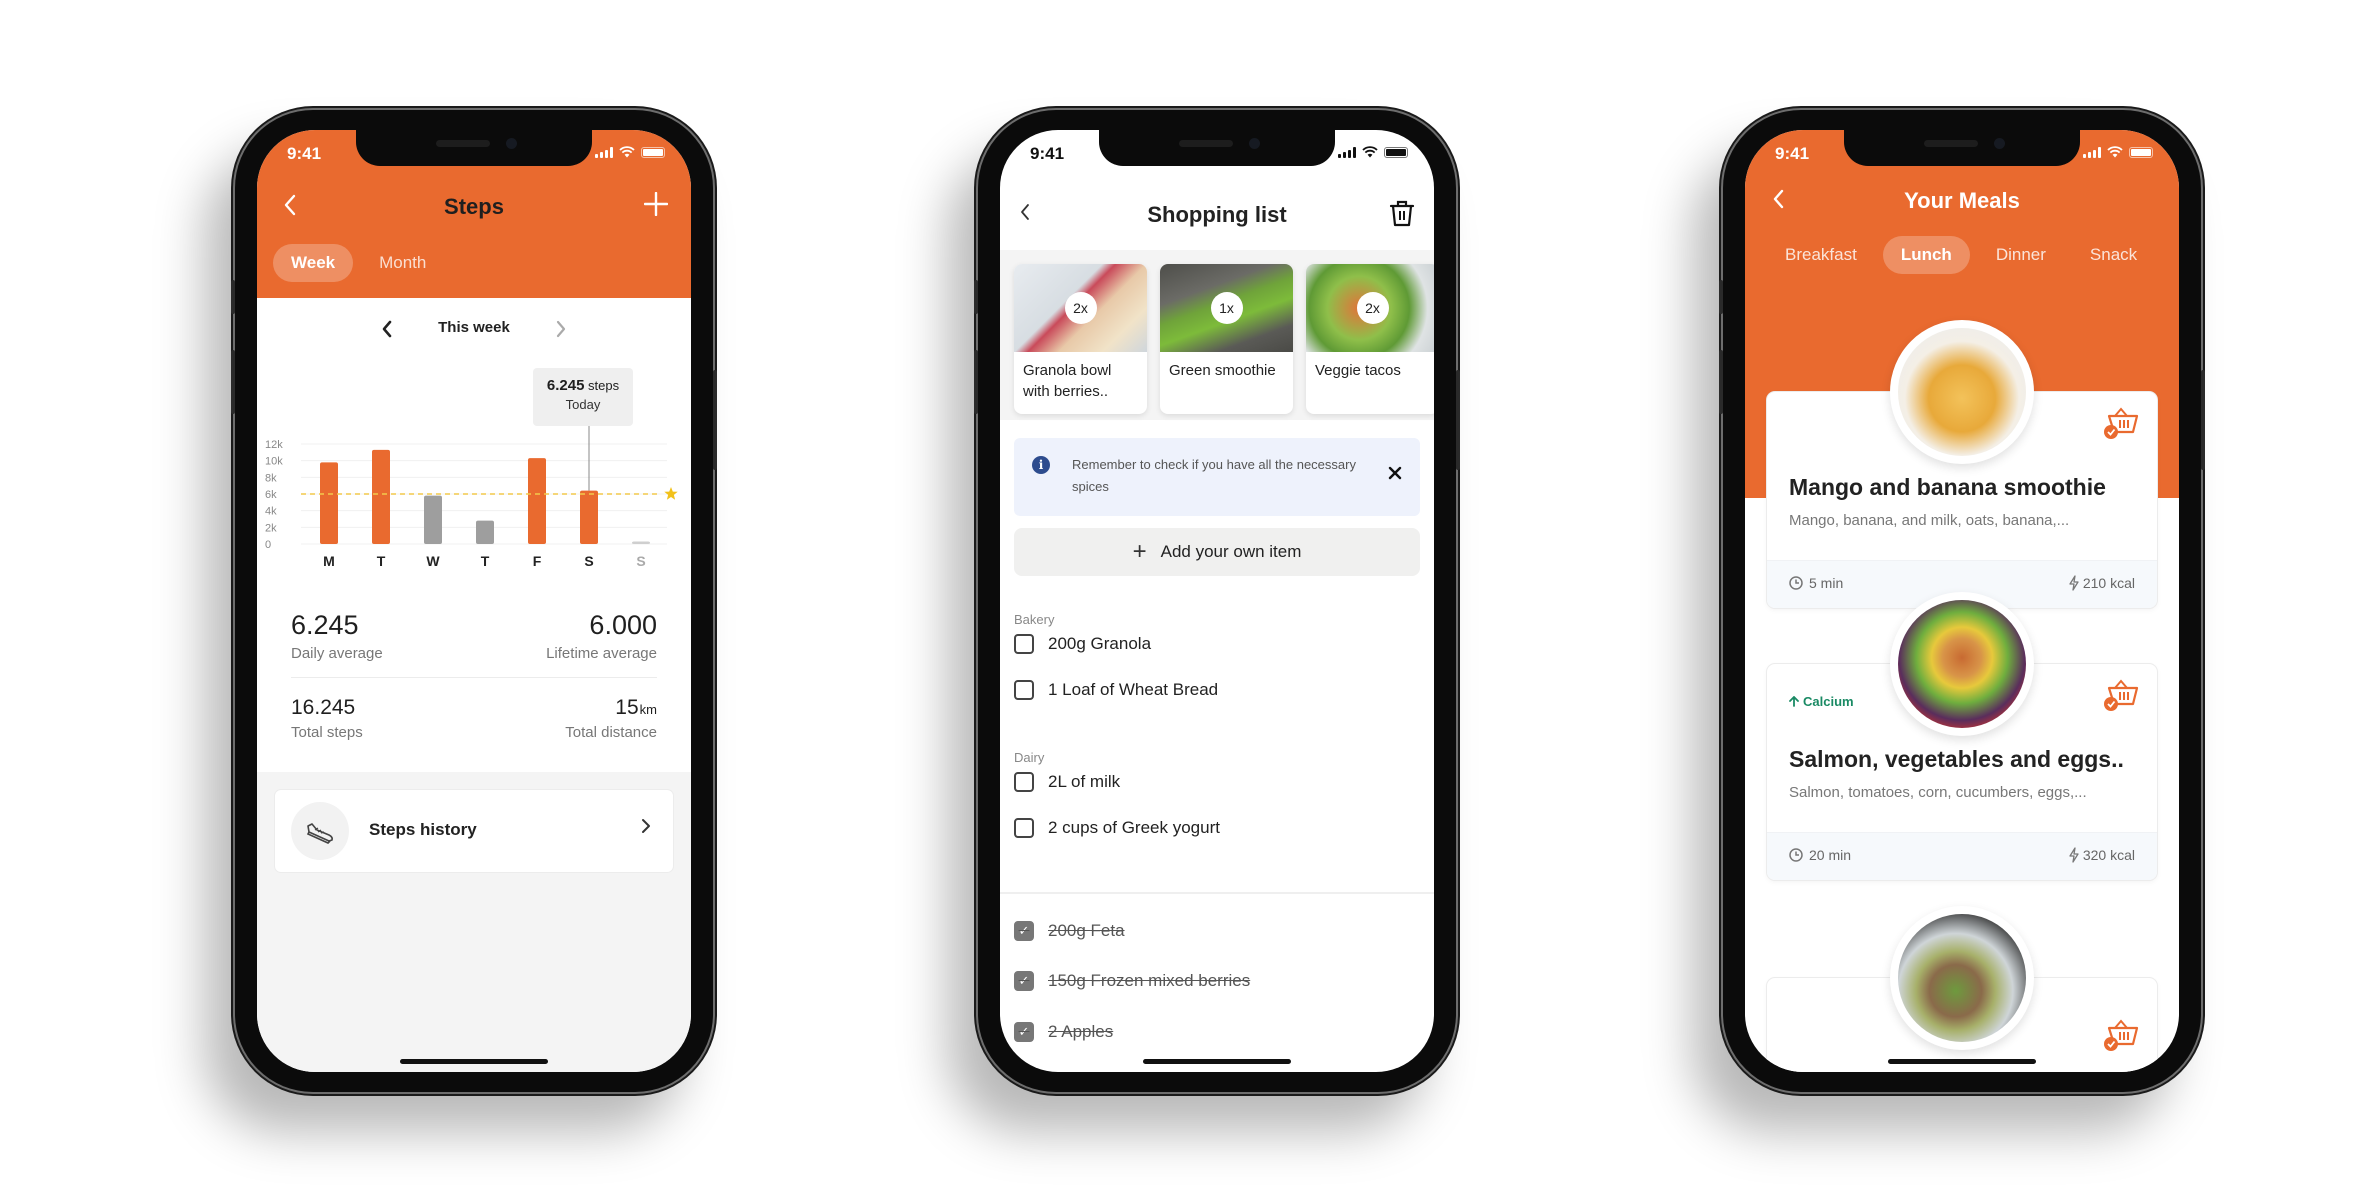  Describe the element at coordinates (1217, 220) in the screenshot. I see `shopping-navbar: Shopping list` at that location.